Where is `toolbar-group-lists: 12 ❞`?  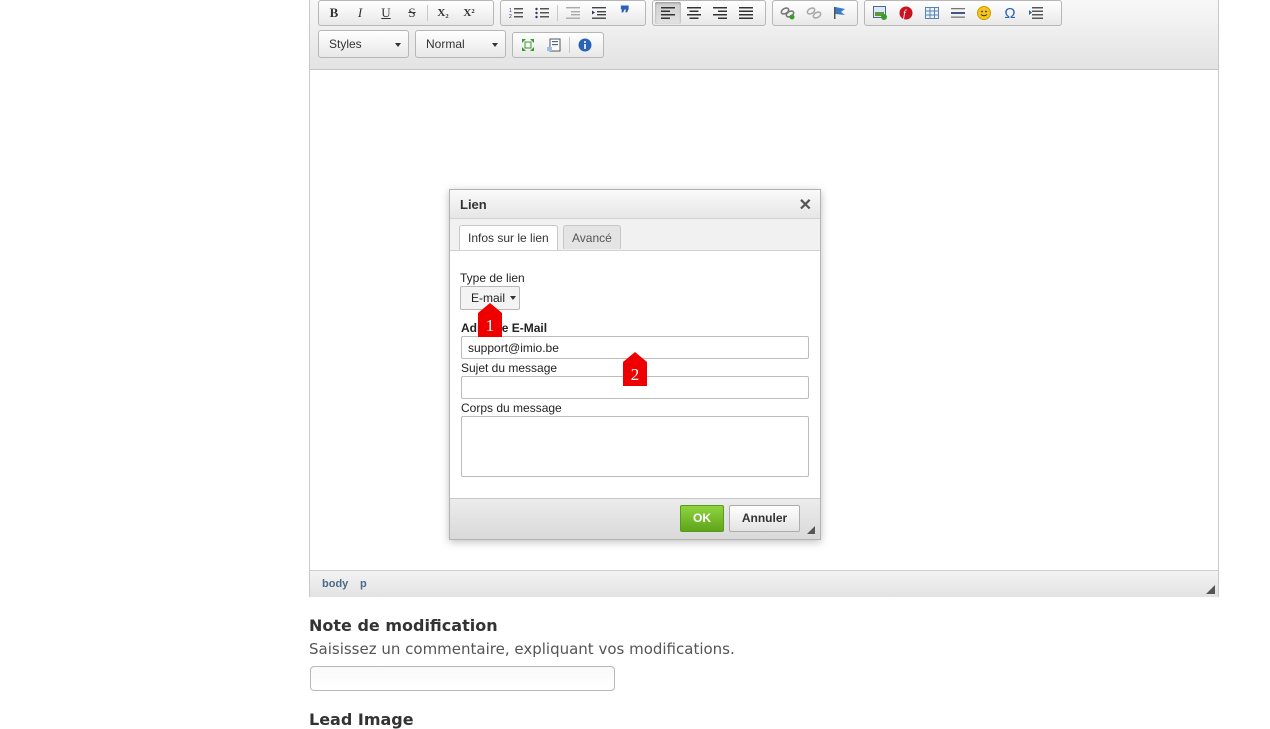
toolbar-group-lists: 12 ❞ is located at coordinates (573, 13).